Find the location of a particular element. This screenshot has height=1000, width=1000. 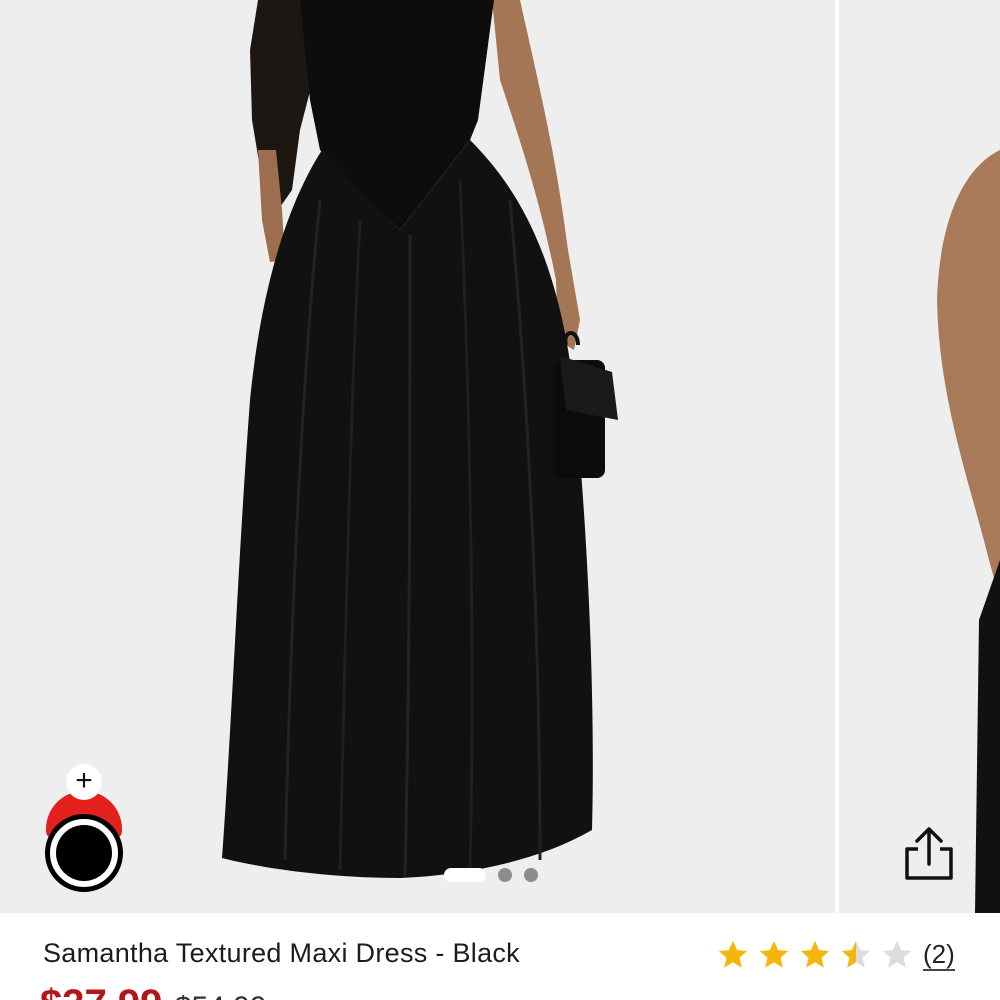

star-half-icon is located at coordinates (856, 954).